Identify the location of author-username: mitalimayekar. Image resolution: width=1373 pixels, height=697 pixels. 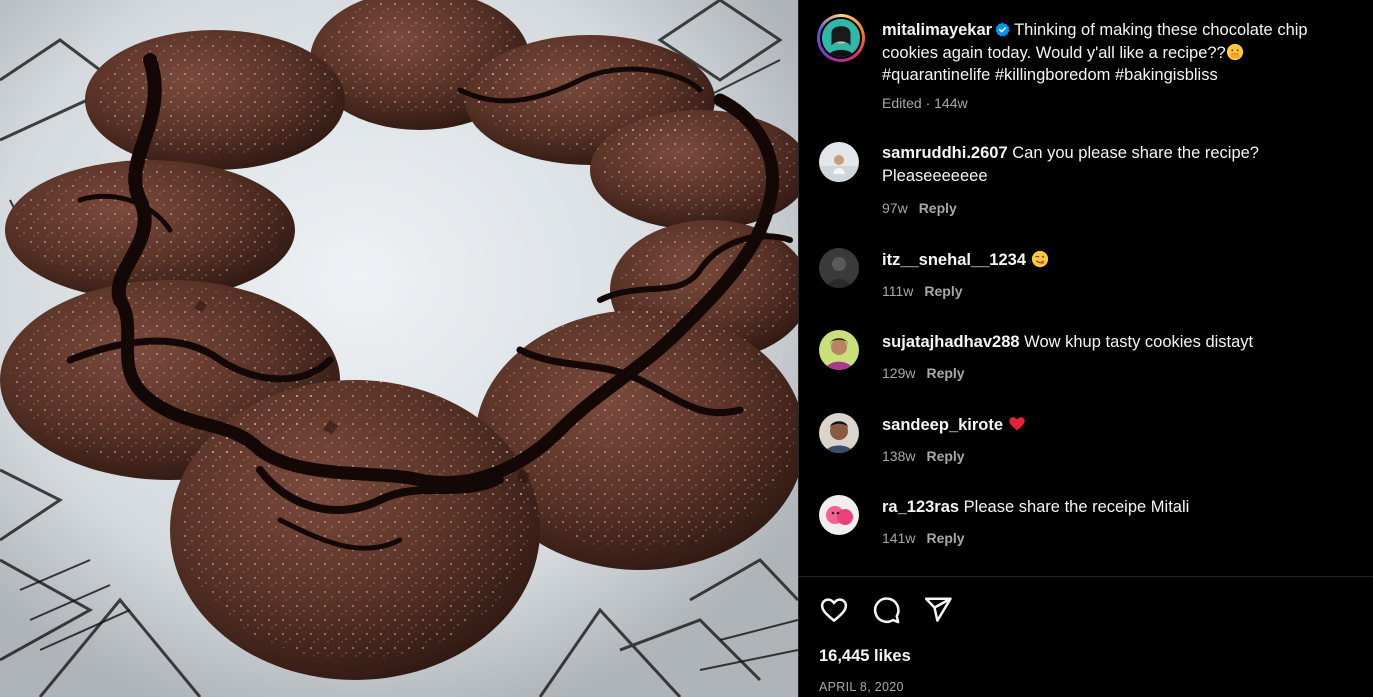
(937, 30).